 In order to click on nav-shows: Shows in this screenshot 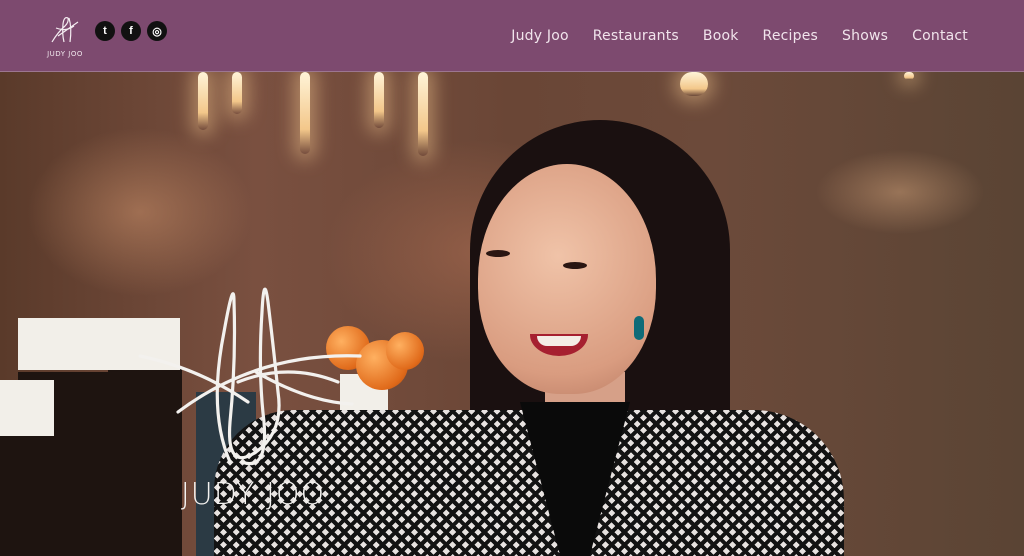, I will do `click(865, 36)`.